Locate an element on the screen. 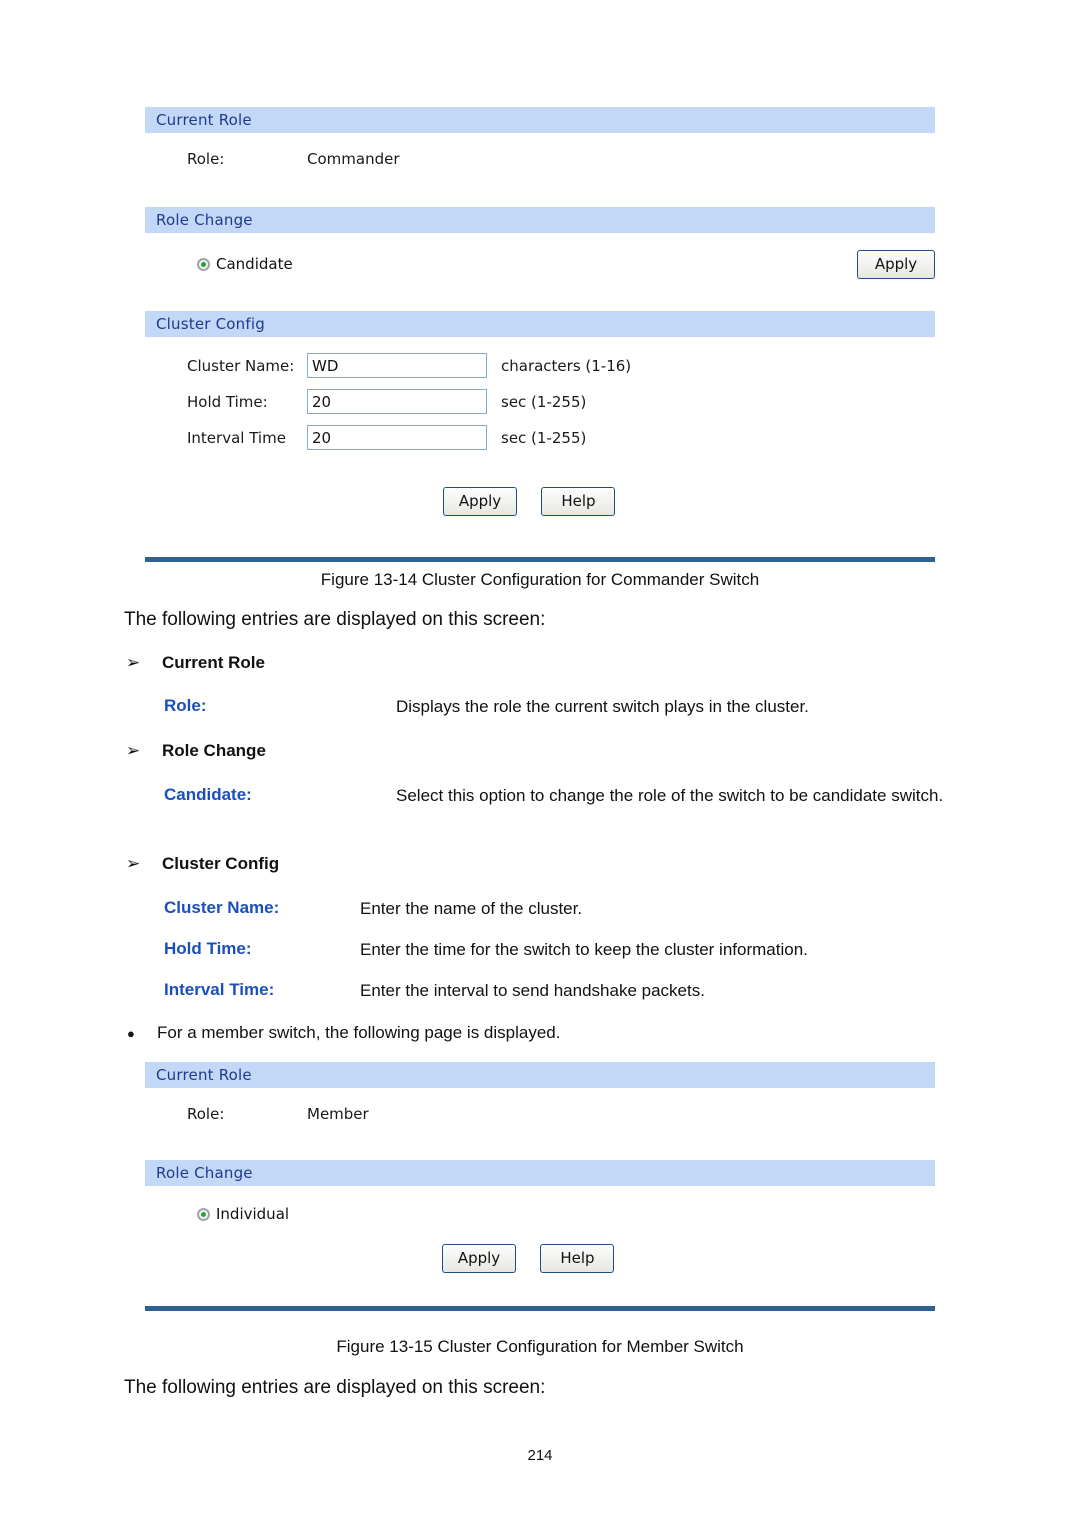 This screenshot has height=1527, width=1080. cluster-name-label: Cluster Name: is located at coordinates (241, 365).